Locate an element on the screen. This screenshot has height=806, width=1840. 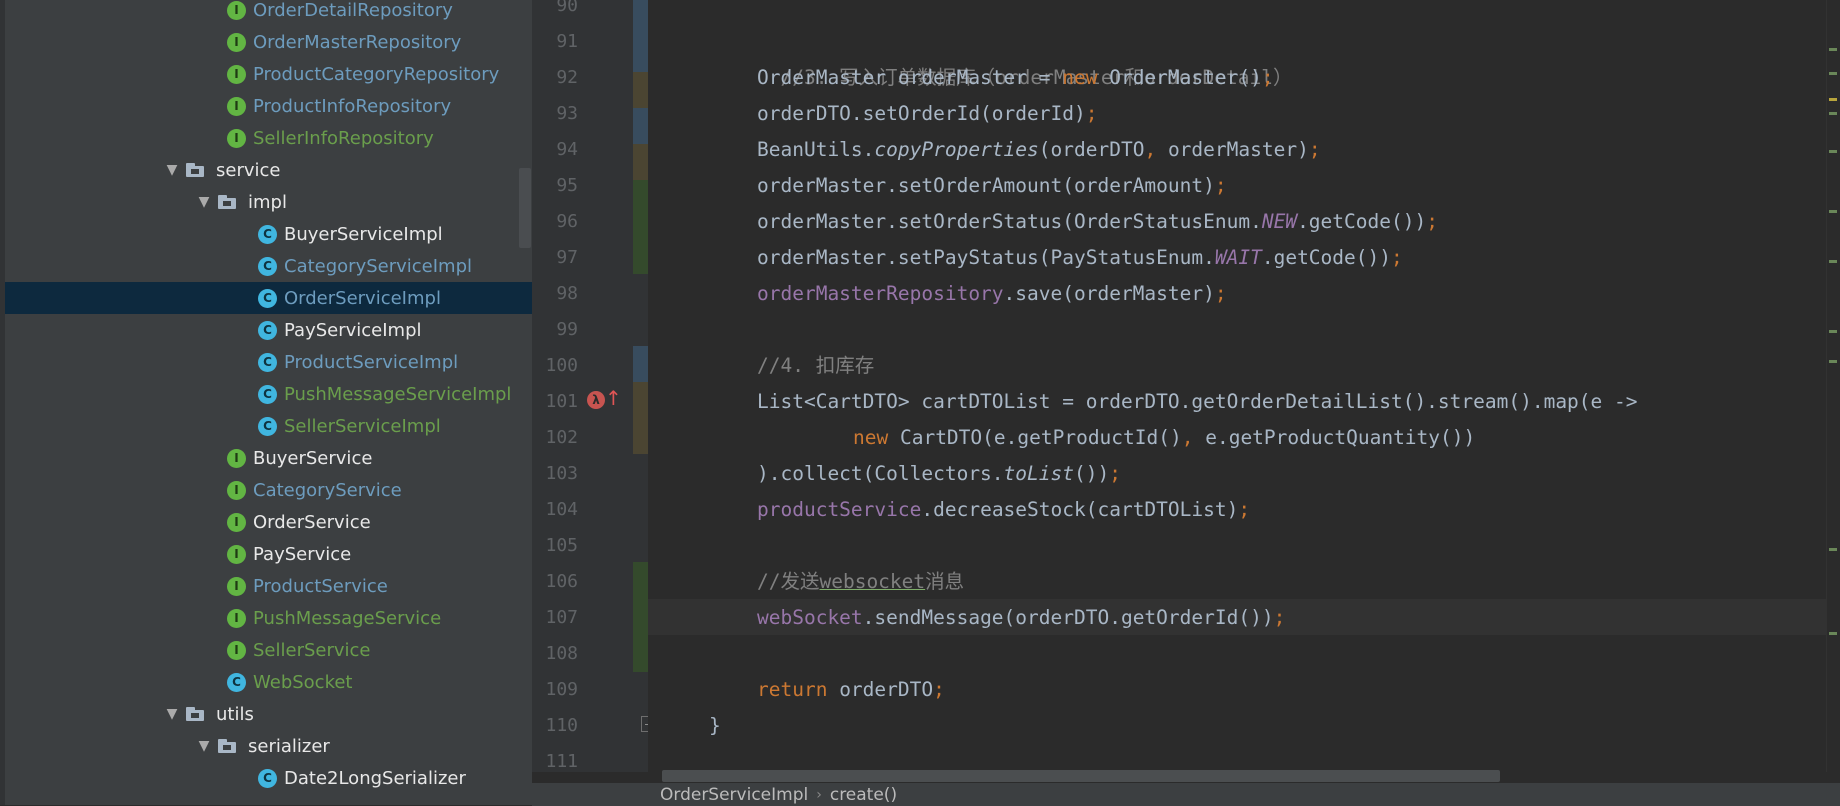
line-number: 95 is located at coordinates (555, 186).